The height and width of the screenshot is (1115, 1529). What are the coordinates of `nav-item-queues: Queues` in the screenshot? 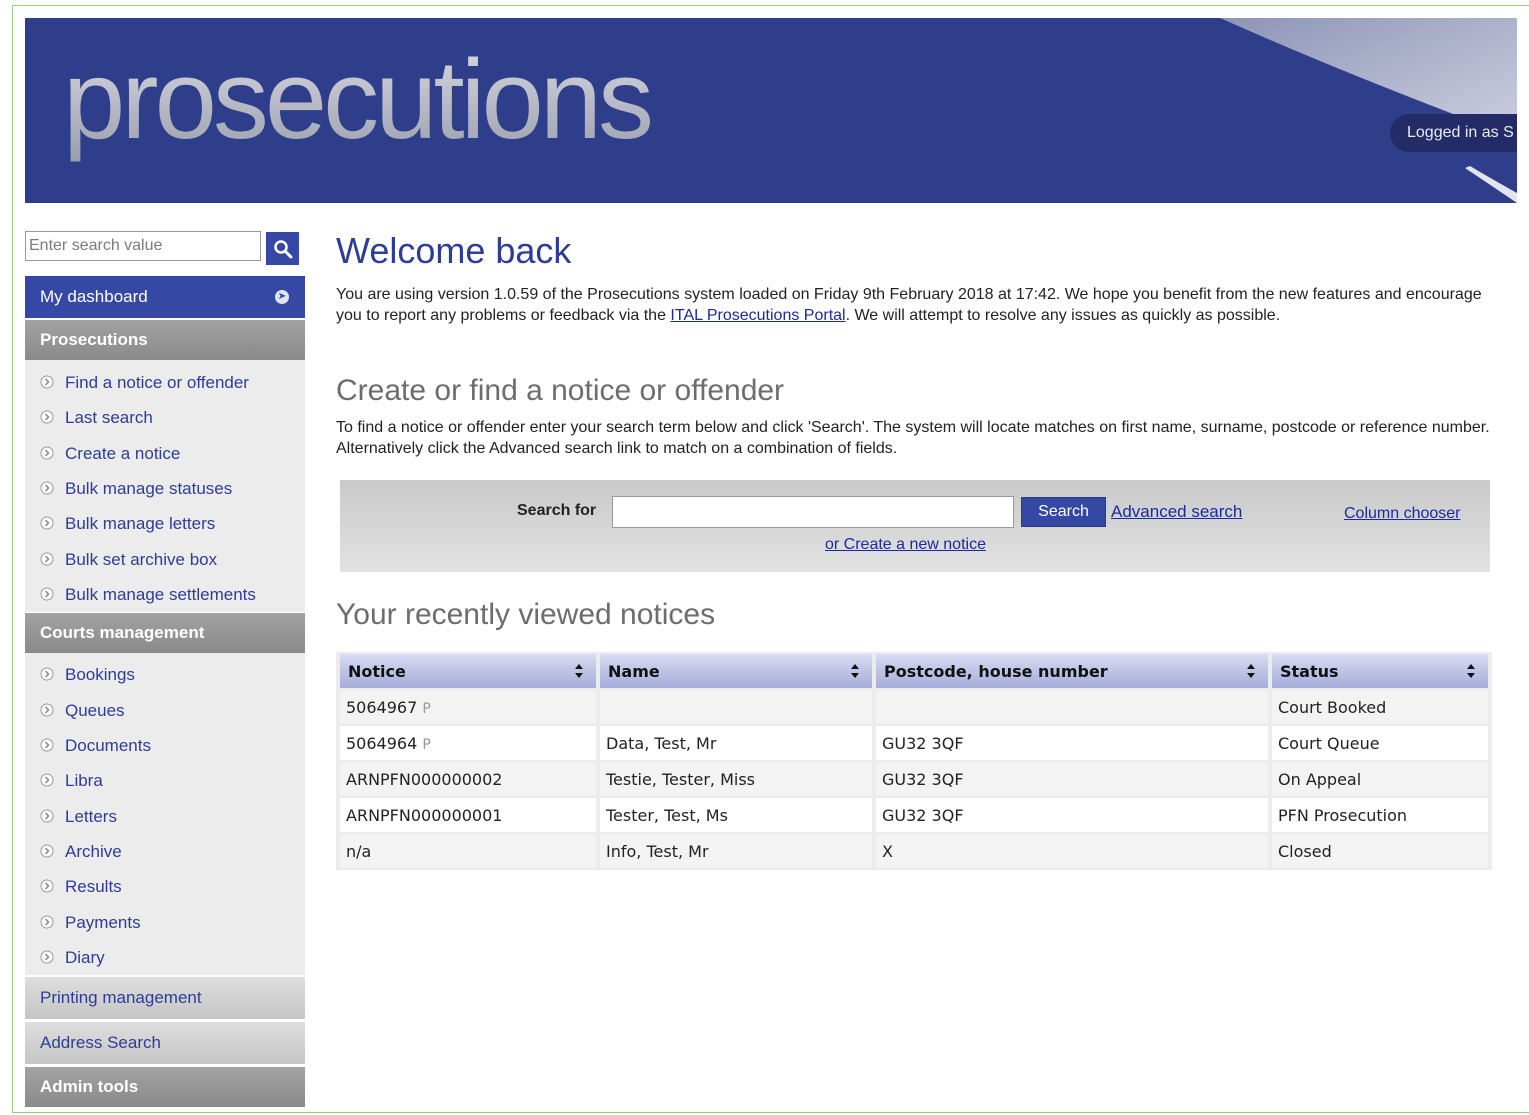 It's located at (165, 711).